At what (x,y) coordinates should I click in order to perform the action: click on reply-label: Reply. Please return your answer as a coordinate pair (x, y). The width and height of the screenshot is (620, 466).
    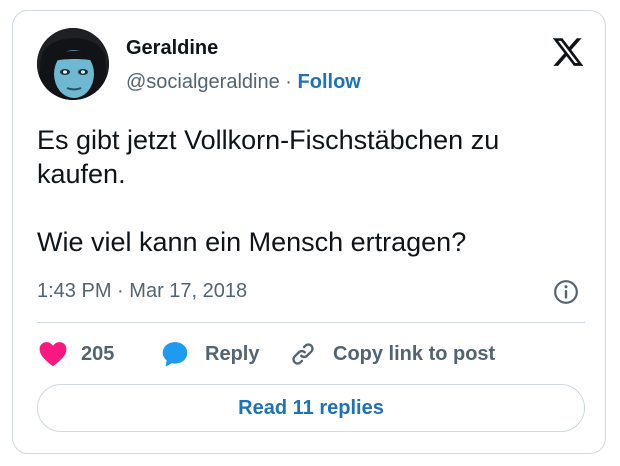
    Looking at the image, I should click on (232, 353).